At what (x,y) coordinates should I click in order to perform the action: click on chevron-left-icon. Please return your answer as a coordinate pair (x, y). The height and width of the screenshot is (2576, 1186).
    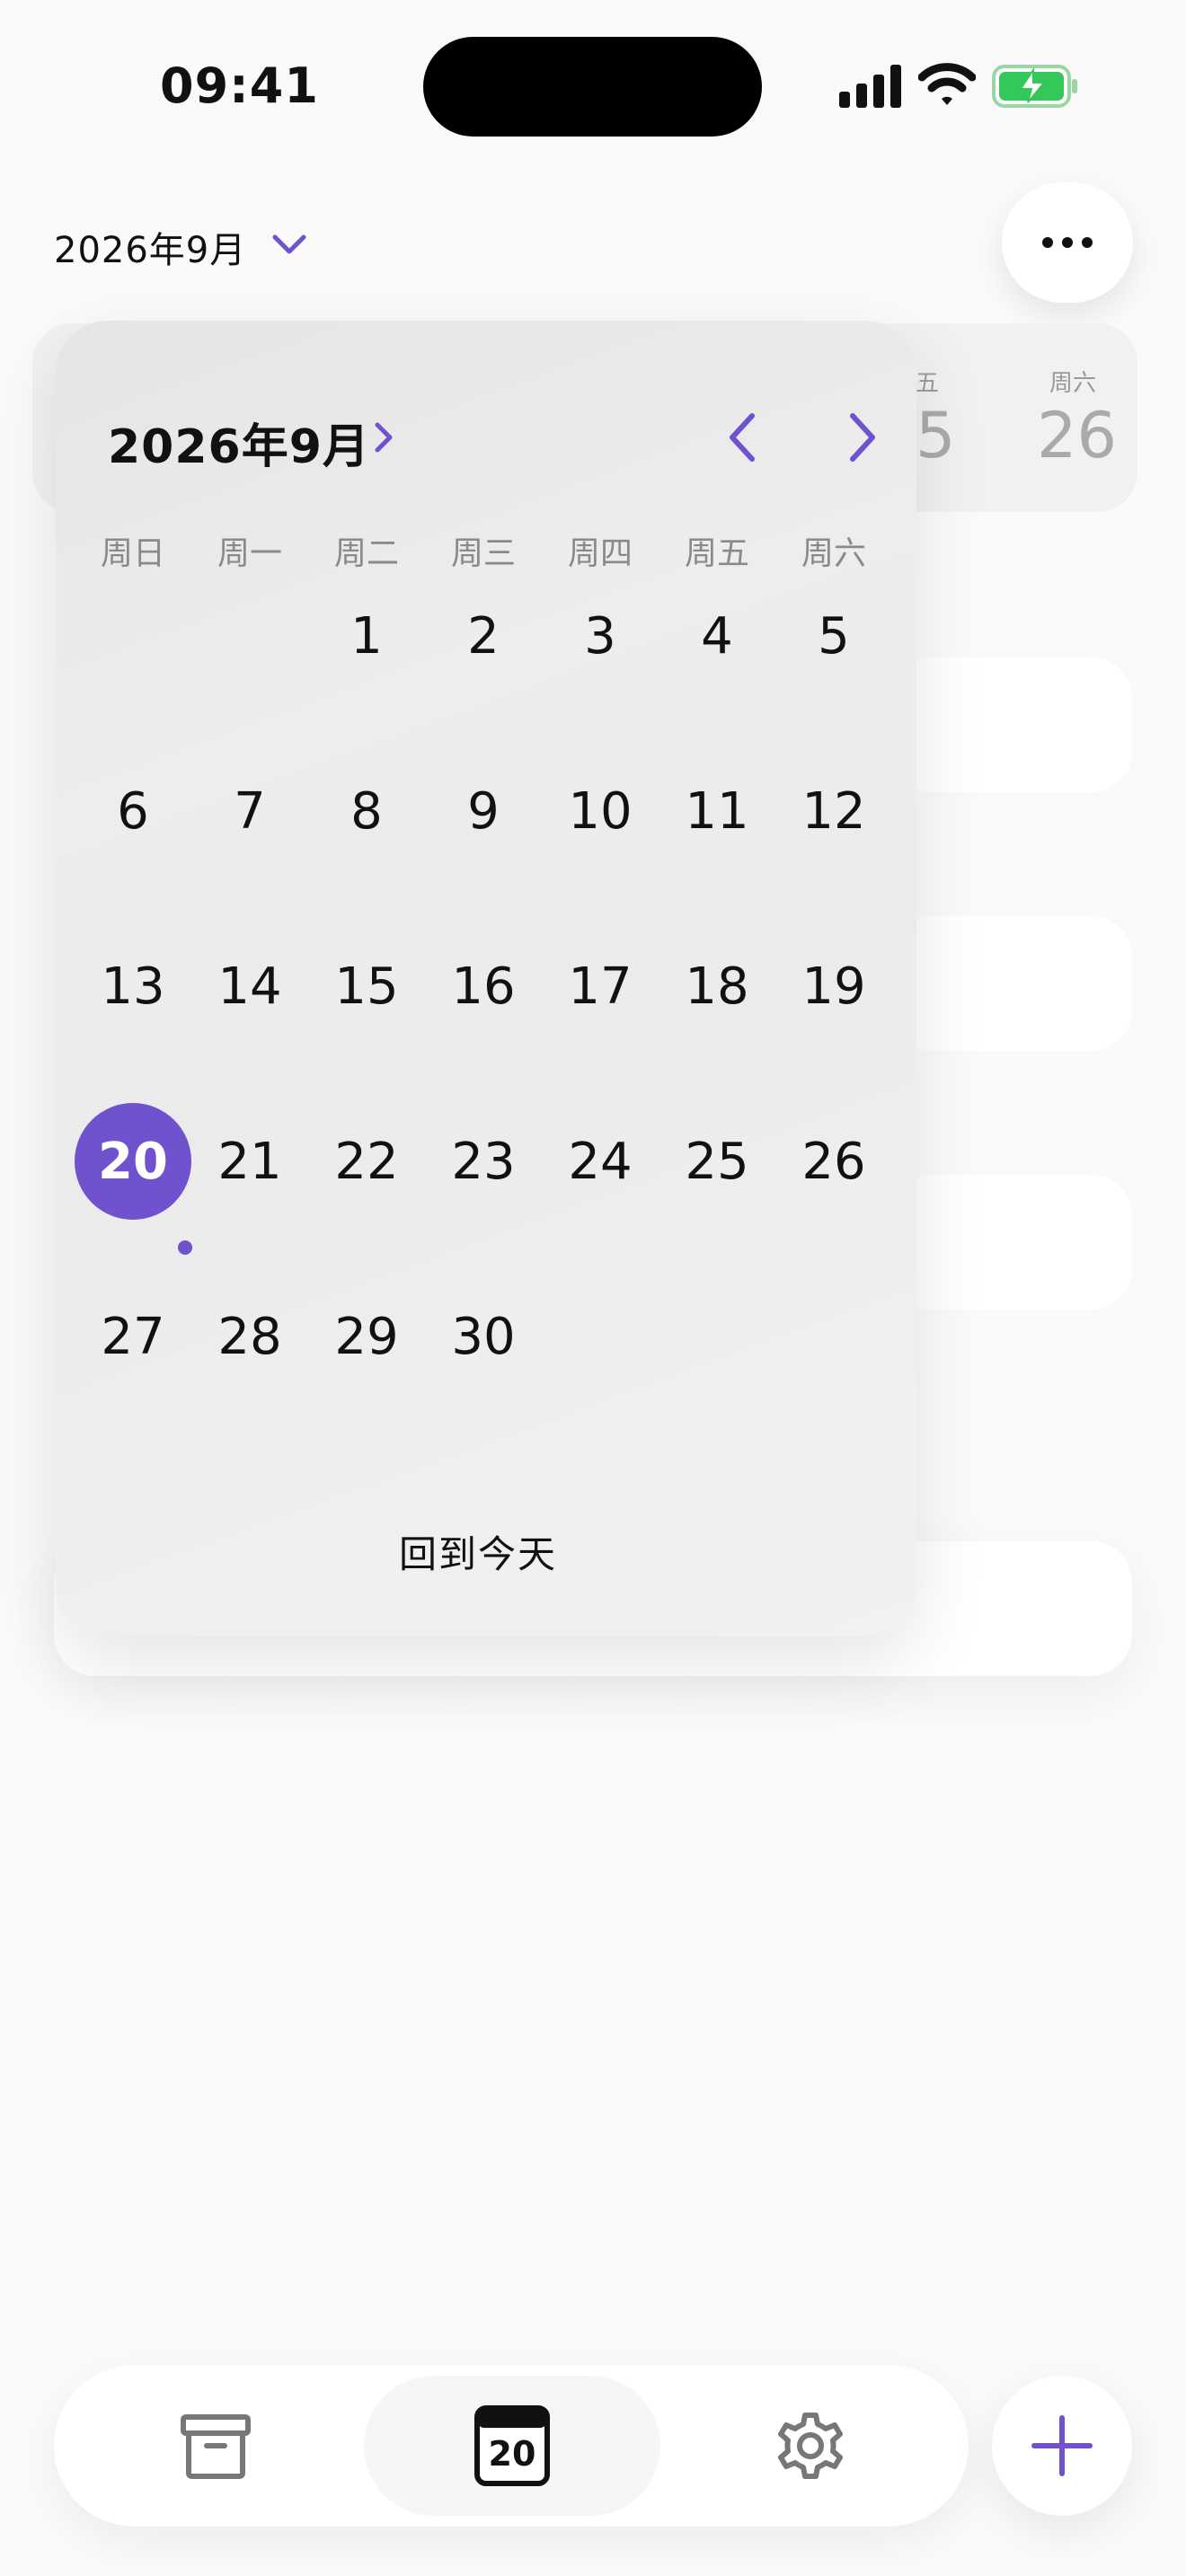
    Looking at the image, I should click on (742, 437).